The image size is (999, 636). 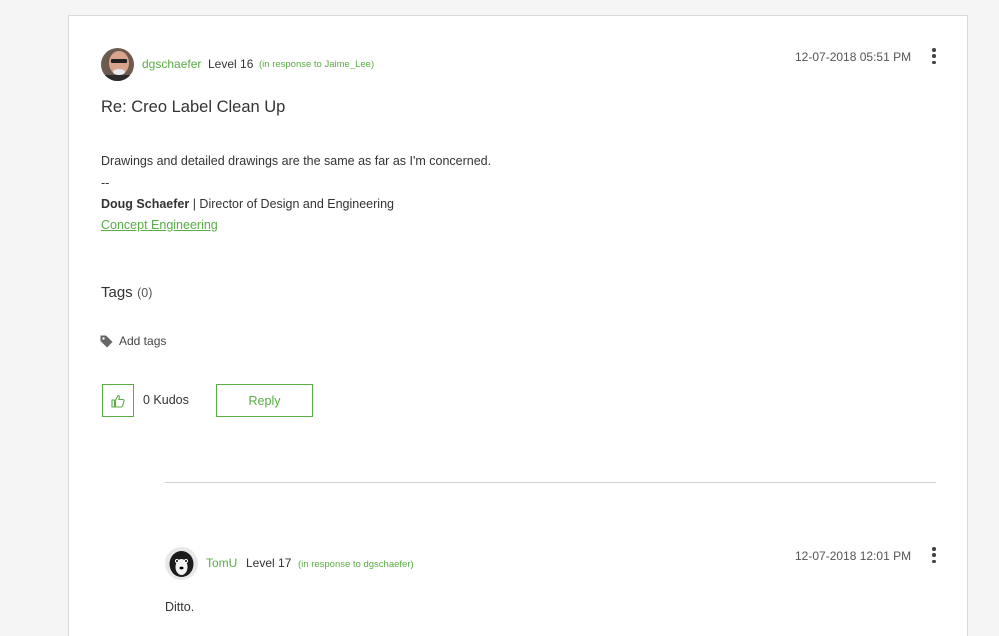 What do you see at coordinates (291, 204) in the screenshot?
I see `signature-title: | Director of Design and Engineering` at bounding box center [291, 204].